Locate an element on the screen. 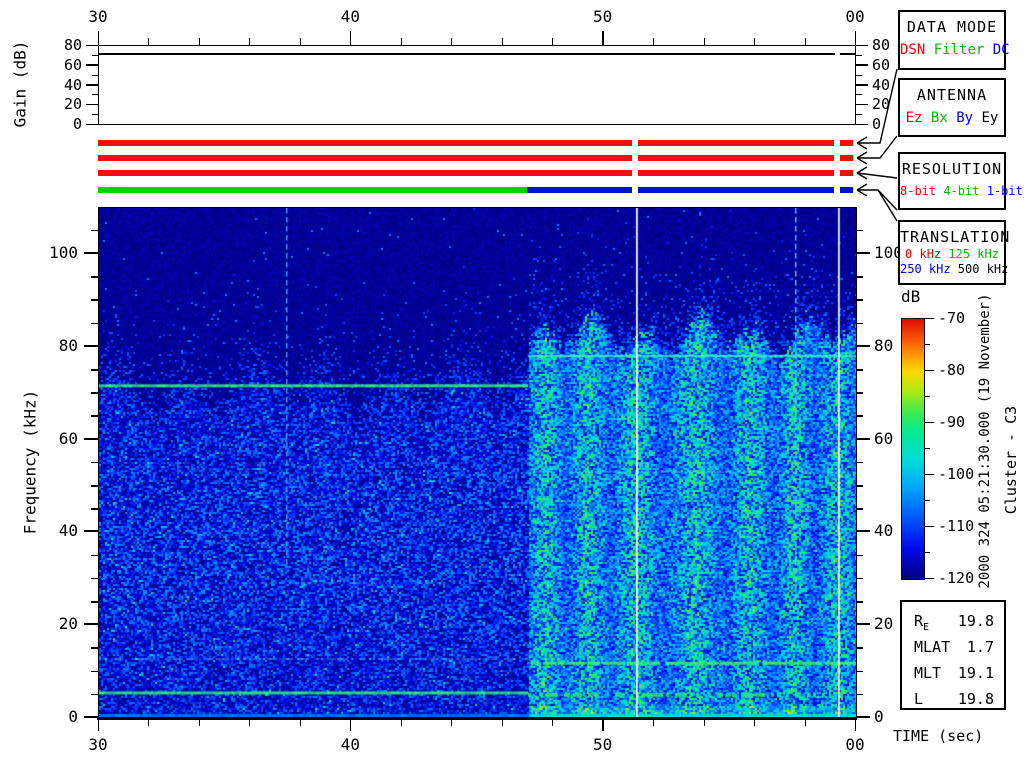 Image resolution: width=1024 pixels, height=768 pixels. gain-plot is located at coordinates (477, 85).